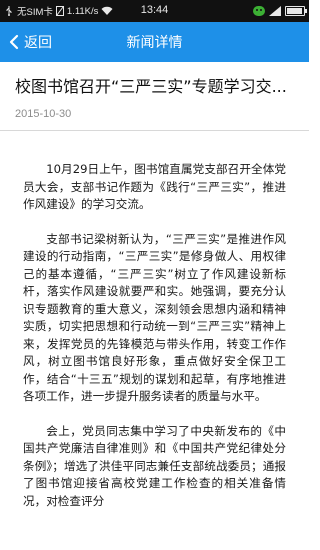  I want to click on status-bar-right, so click(280, 11).